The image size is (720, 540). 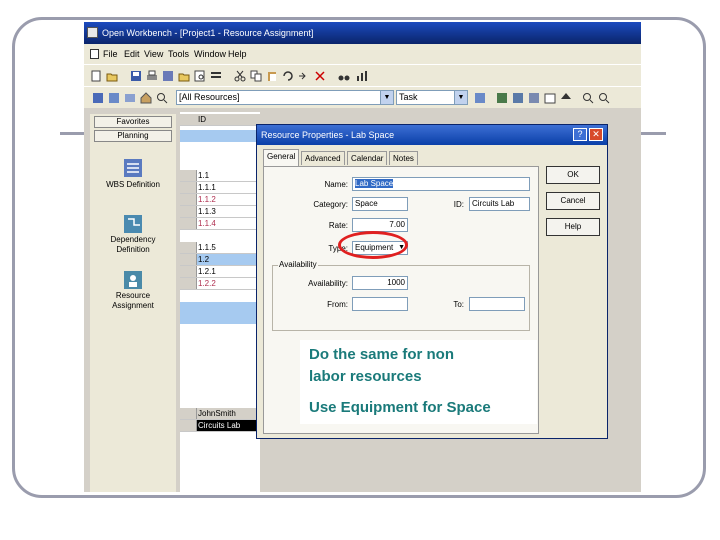 I want to click on project-icon, so click(x=502, y=98).